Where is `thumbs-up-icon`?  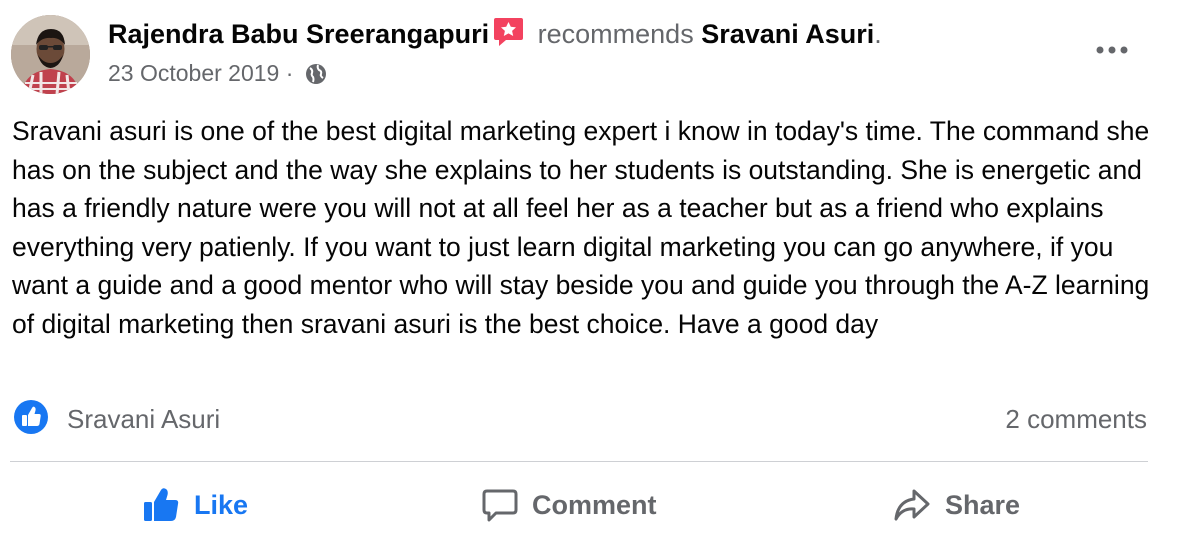 thumbs-up-icon is located at coordinates (161, 504).